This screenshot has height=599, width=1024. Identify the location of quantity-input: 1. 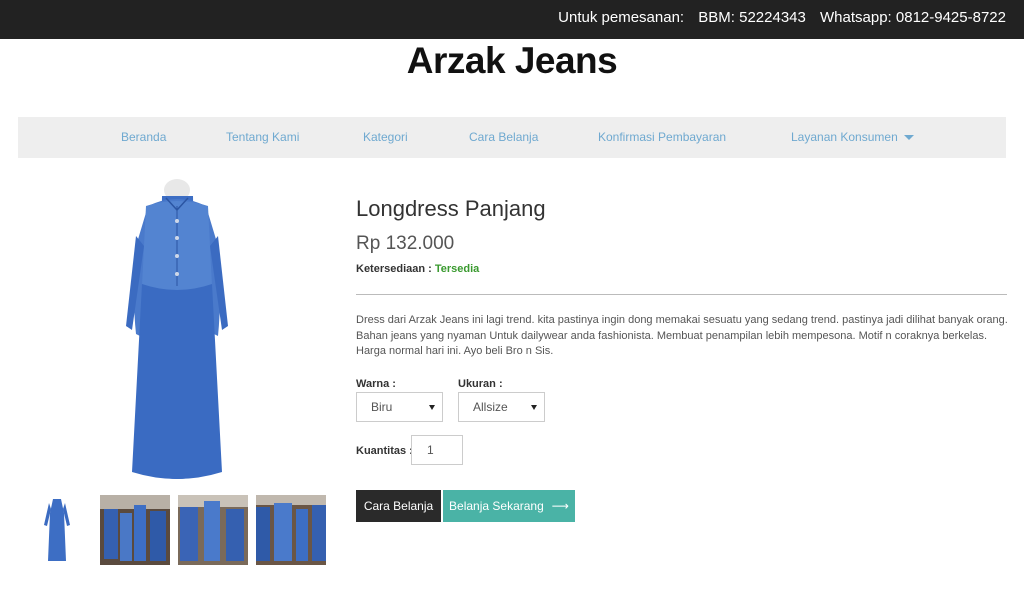
(437, 450).